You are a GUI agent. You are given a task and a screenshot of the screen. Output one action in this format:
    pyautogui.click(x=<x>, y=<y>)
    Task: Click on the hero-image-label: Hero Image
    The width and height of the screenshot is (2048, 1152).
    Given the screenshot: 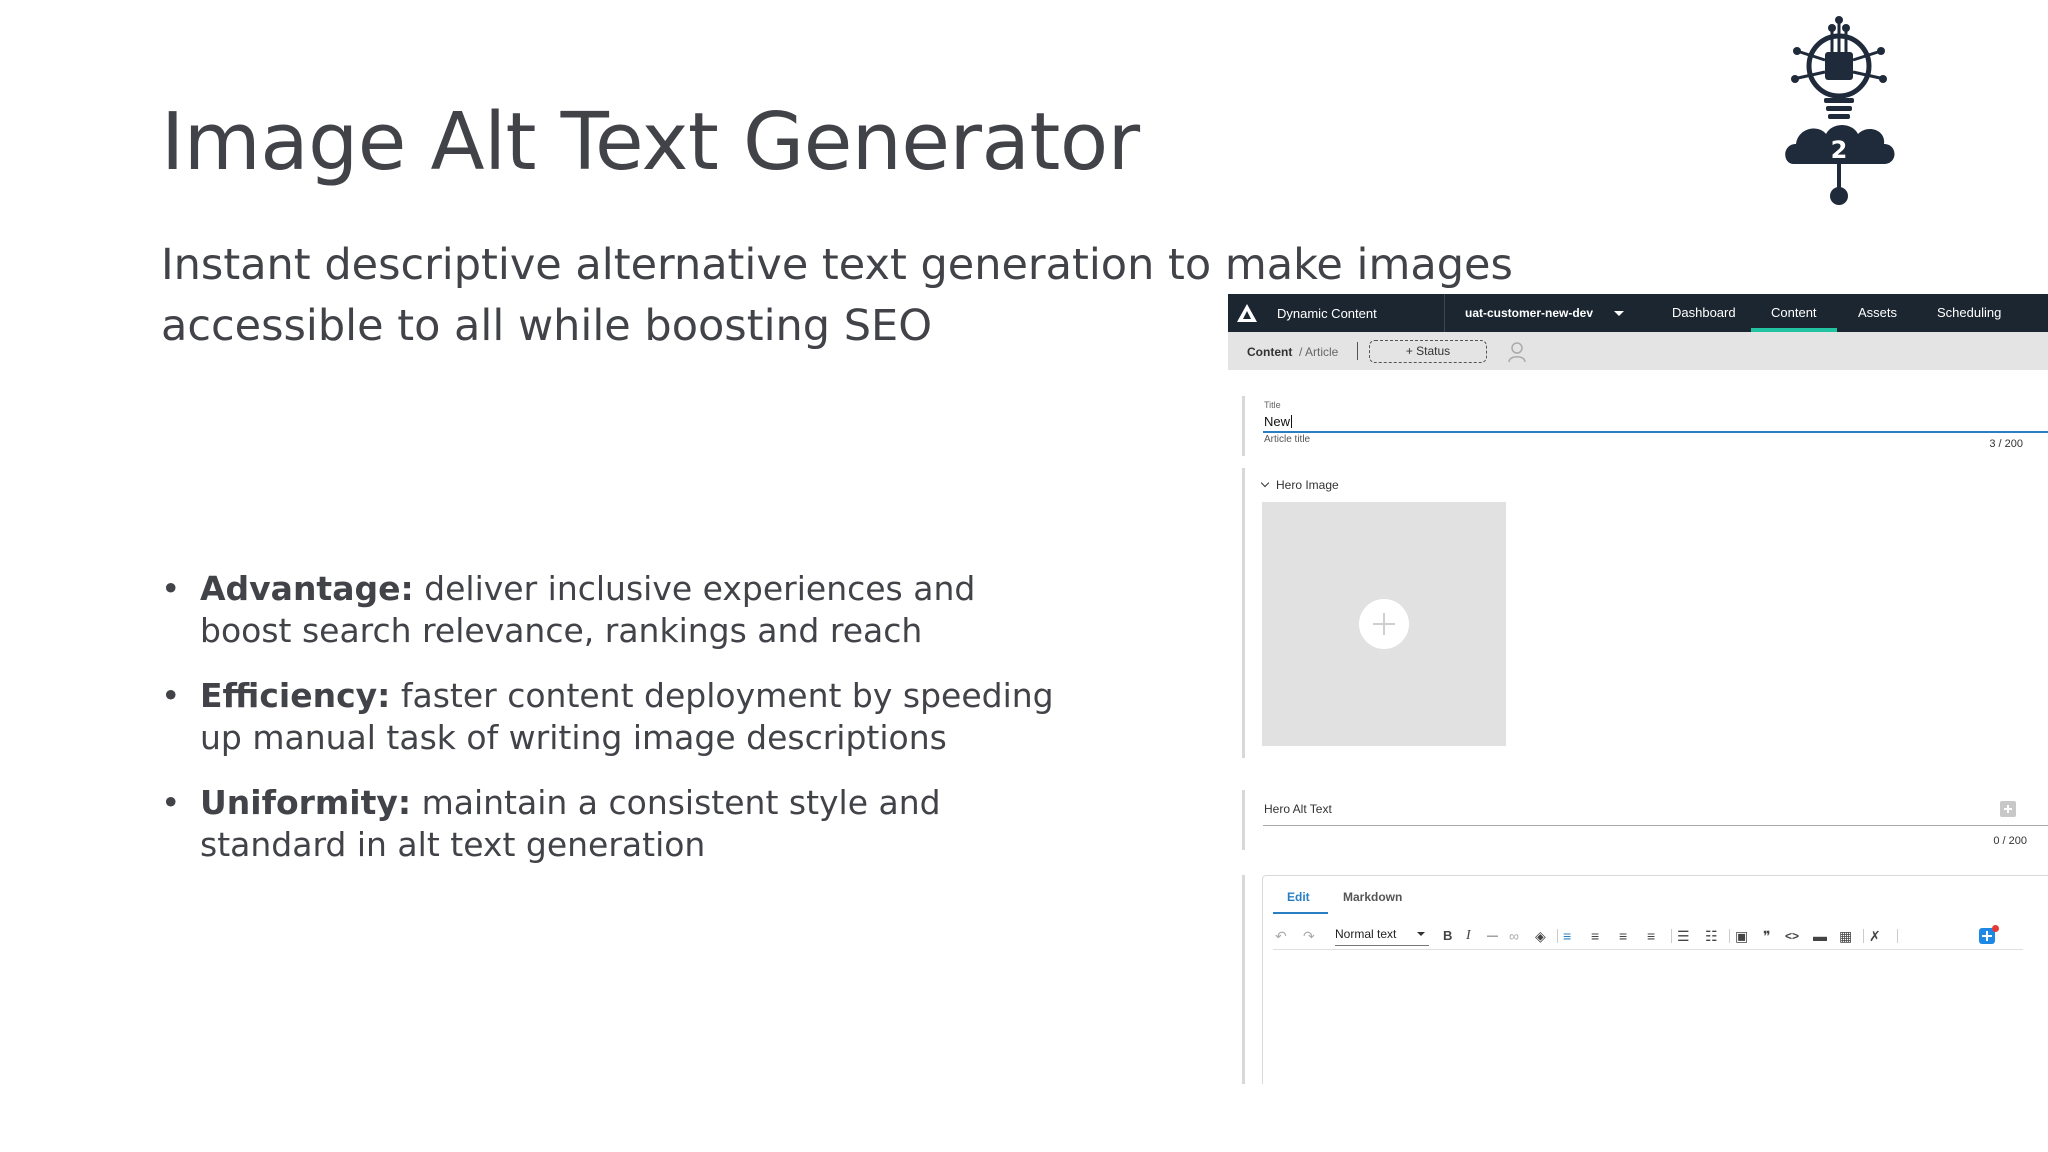 What is the action you would take?
    pyautogui.click(x=1307, y=485)
    